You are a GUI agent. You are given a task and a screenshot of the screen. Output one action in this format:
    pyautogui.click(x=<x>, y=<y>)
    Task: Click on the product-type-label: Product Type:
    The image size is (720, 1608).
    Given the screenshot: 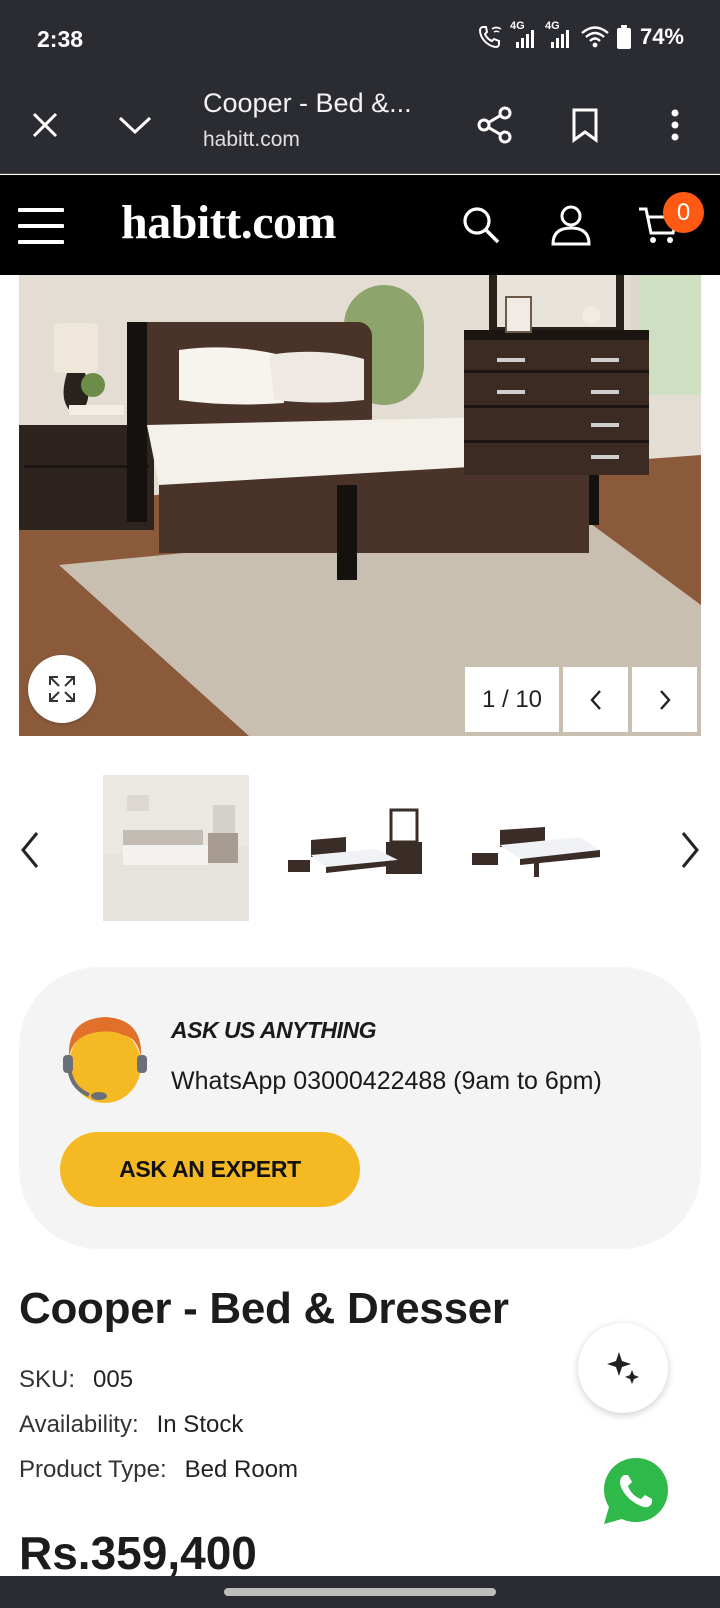 What is the action you would take?
    pyautogui.click(x=93, y=1469)
    